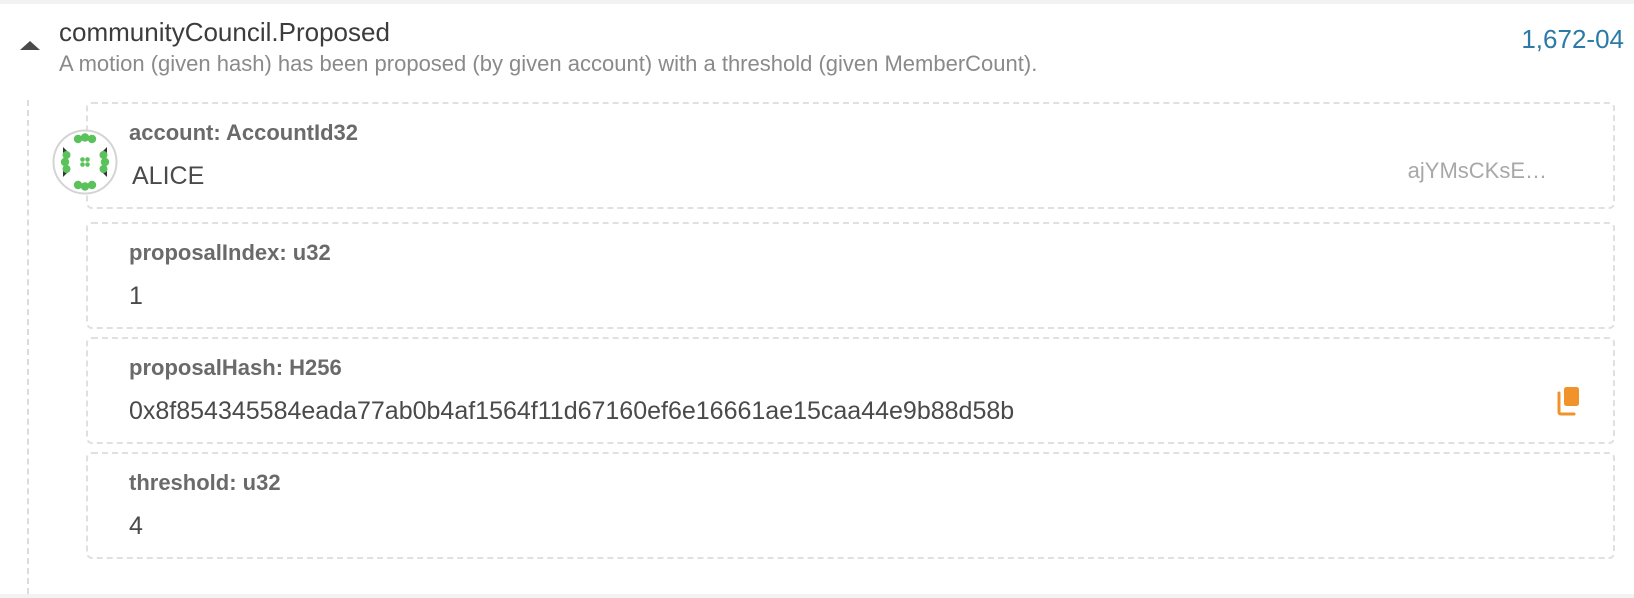 Image resolution: width=1634 pixels, height=598 pixels. Describe the element at coordinates (136, 526) in the screenshot. I see `param-value: 4` at that location.